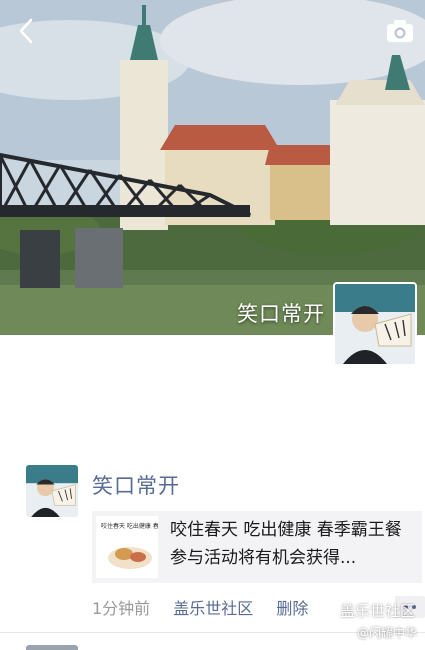  Describe the element at coordinates (400, 31) in the screenshot. I see `camera-icon` at that location.